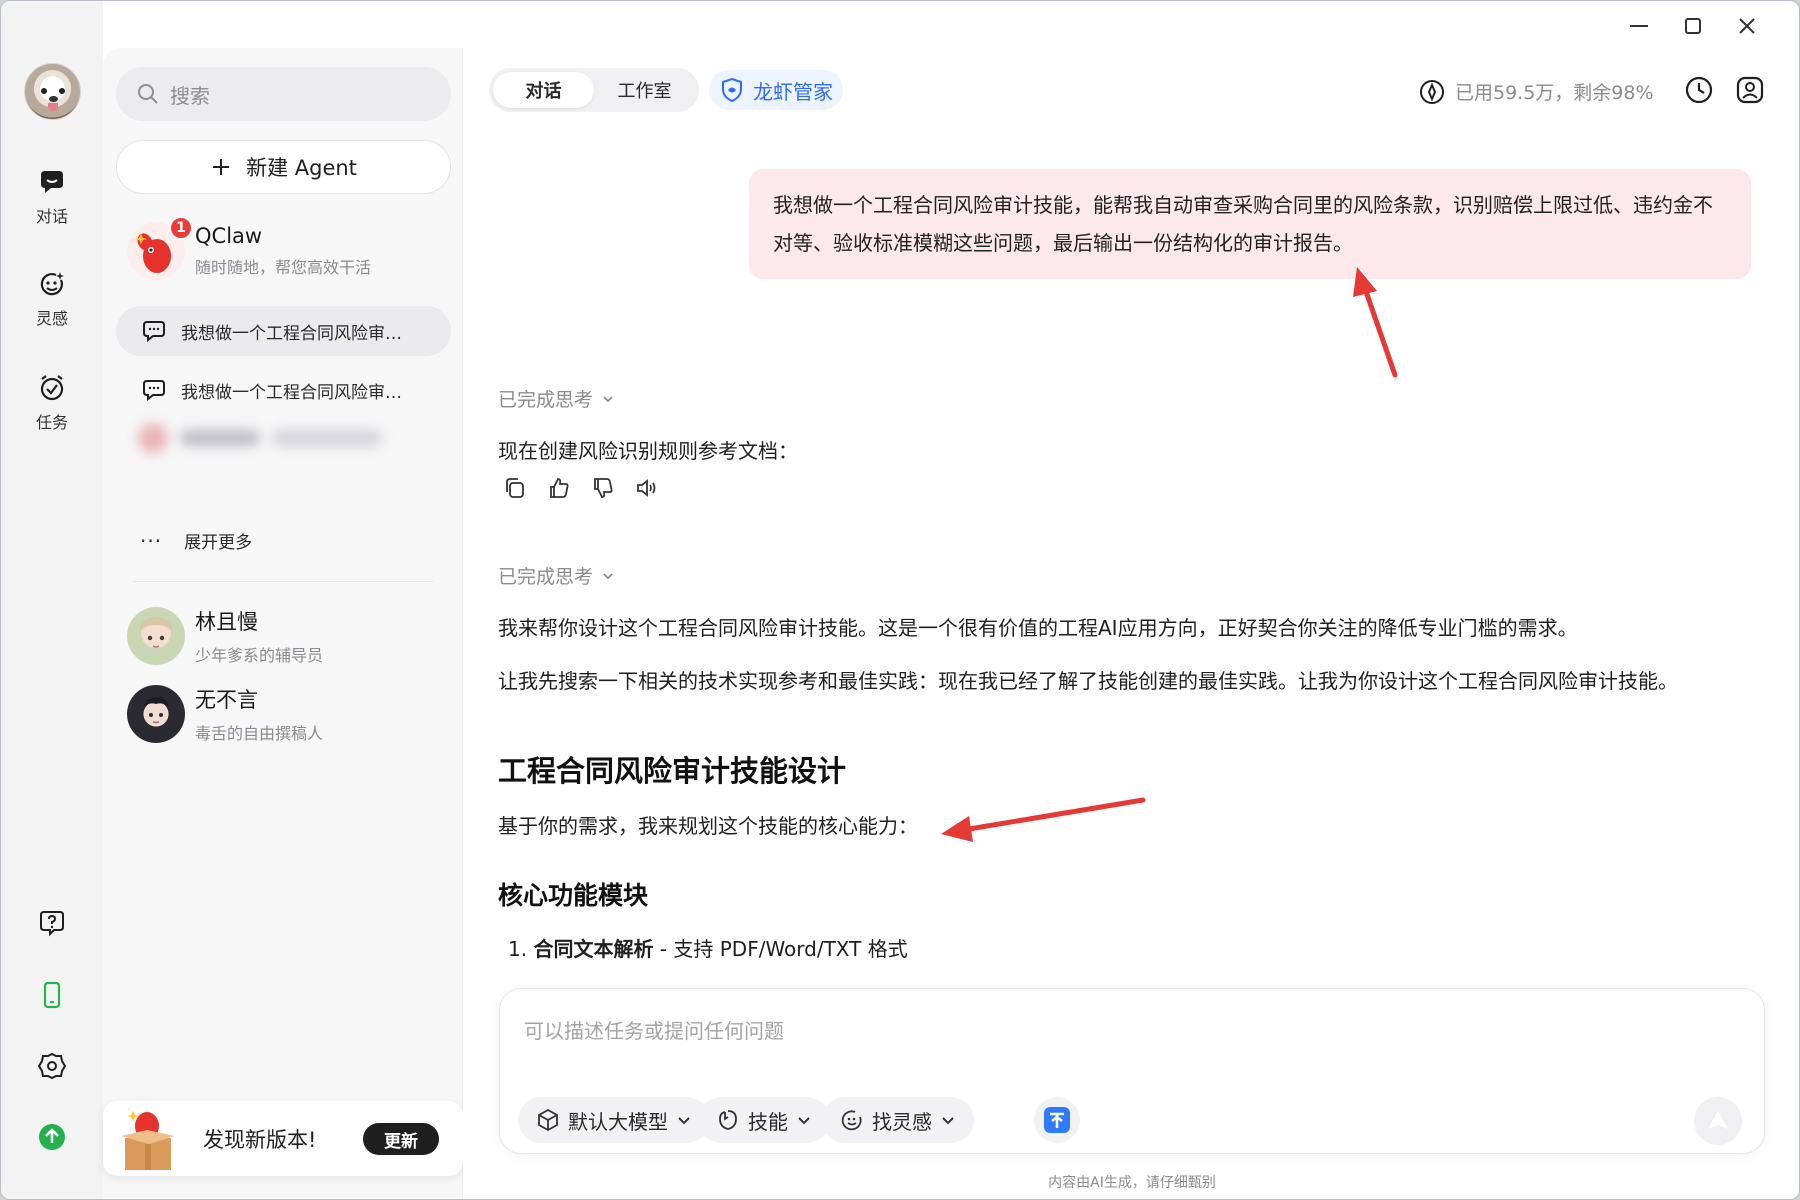  Describe the element at coordinates (218, 543) in the screenshot. I see `expand-more-label: 展开更多` at that location.